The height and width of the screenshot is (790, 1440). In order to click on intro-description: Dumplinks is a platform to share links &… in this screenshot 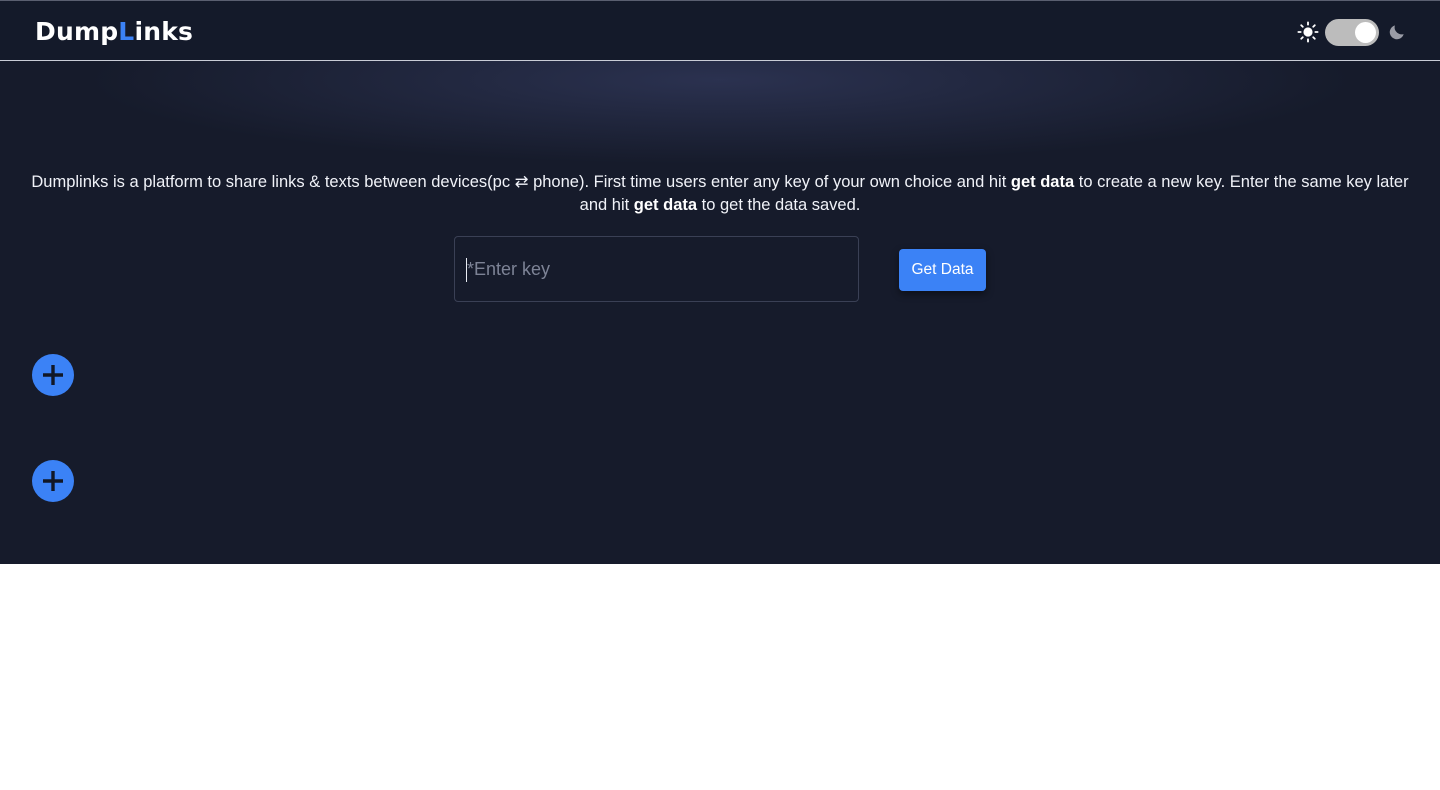, I will do `click(720, 194)`.